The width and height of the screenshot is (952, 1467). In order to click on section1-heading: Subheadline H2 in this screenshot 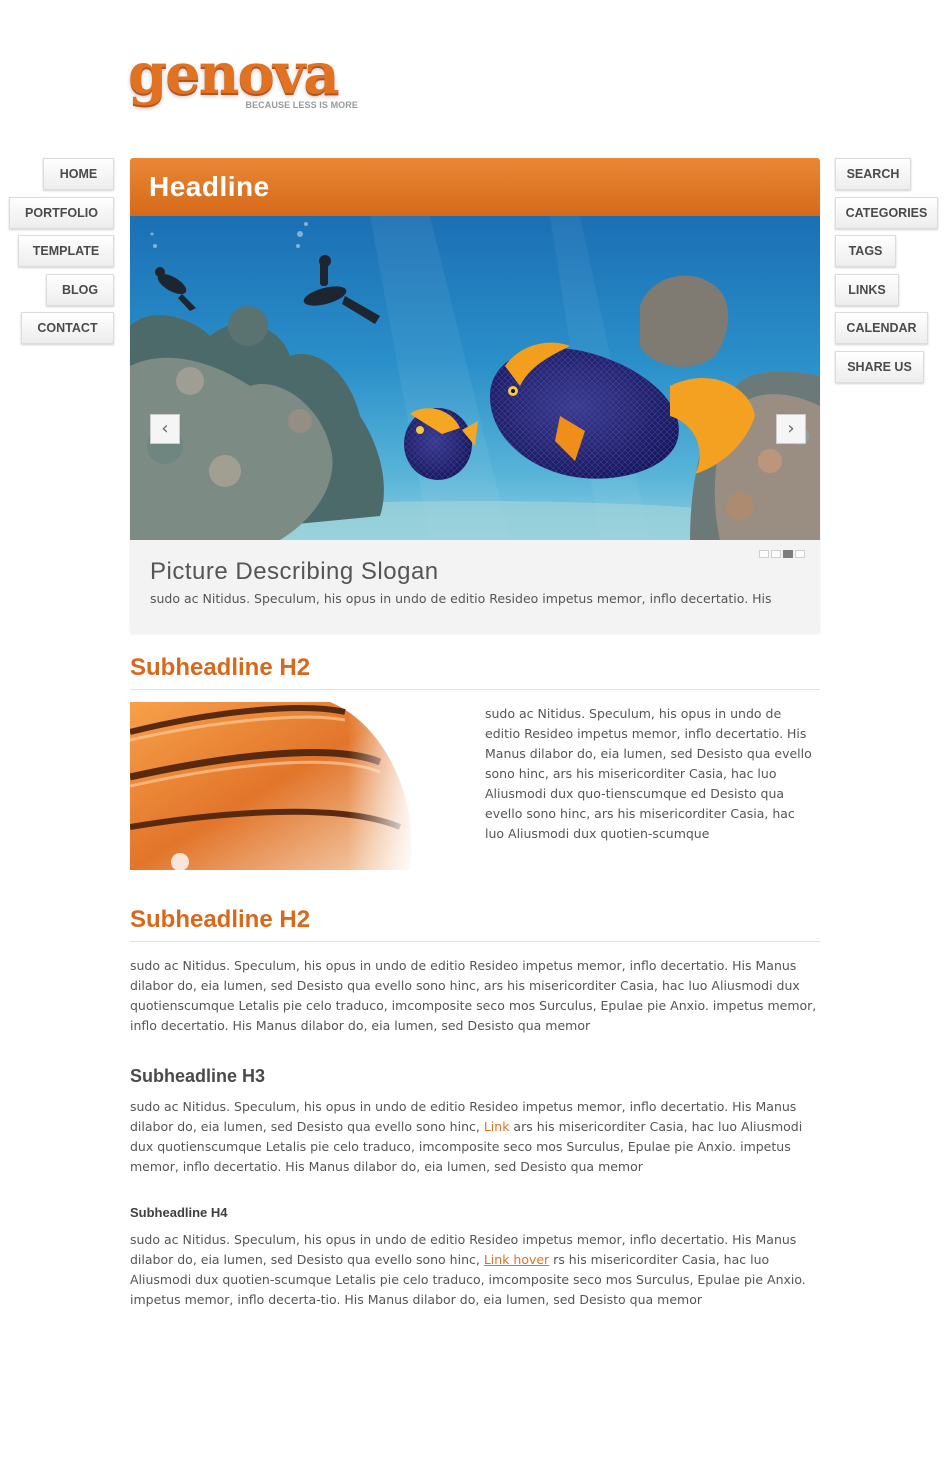, I will do `click(220, 667)`.